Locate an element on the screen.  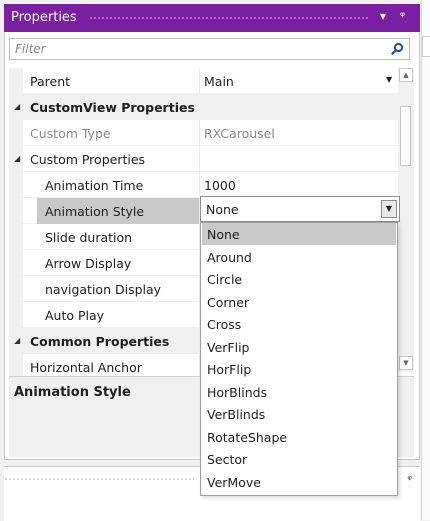
dropdown-option-around: Around is located at coordinates (299, 257).